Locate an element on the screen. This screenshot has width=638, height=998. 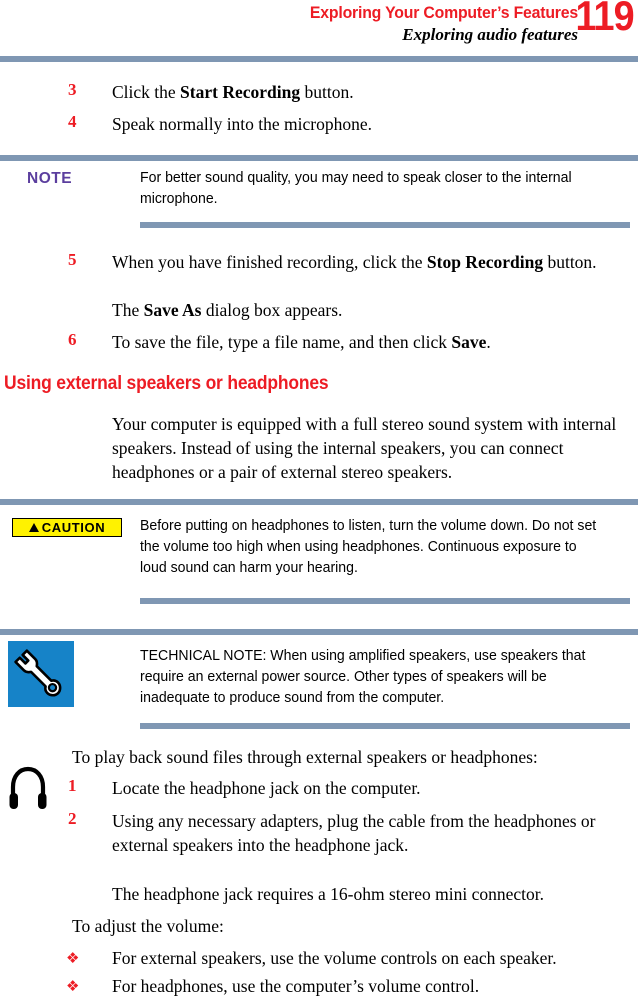
step-number: 2 is located at coordinates (72, 818).